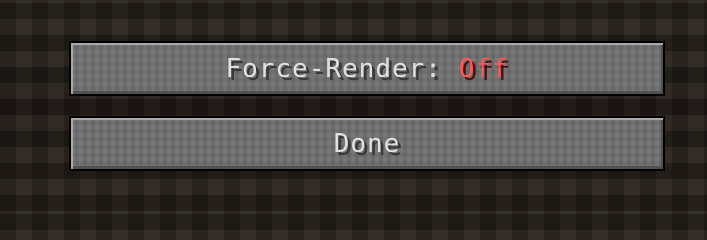 This screenshot has width=707, height=240. What do you see at coordinates (483, 68) in the screenshot?
I see `force-render-value: Off` at bounding box center [483, 68].